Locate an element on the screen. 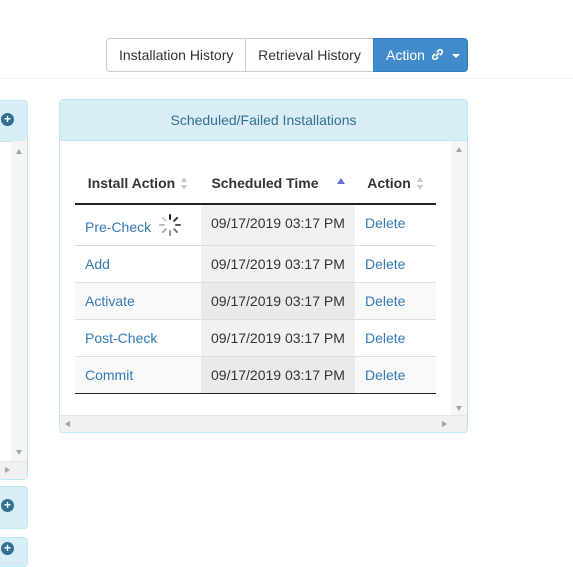  table-row: Activate 09/17/2019 03:17 PM Delete is located at coordinates (255, 300).